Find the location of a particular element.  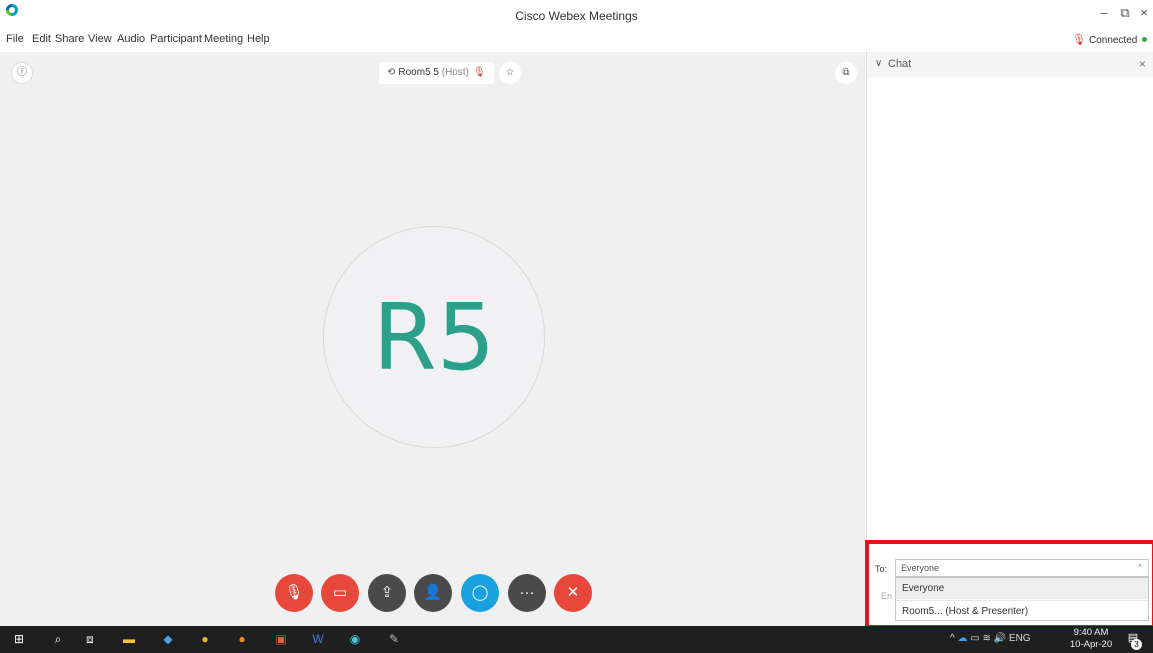

xampp-icon: ▣ is located at coordinates (281, 639).